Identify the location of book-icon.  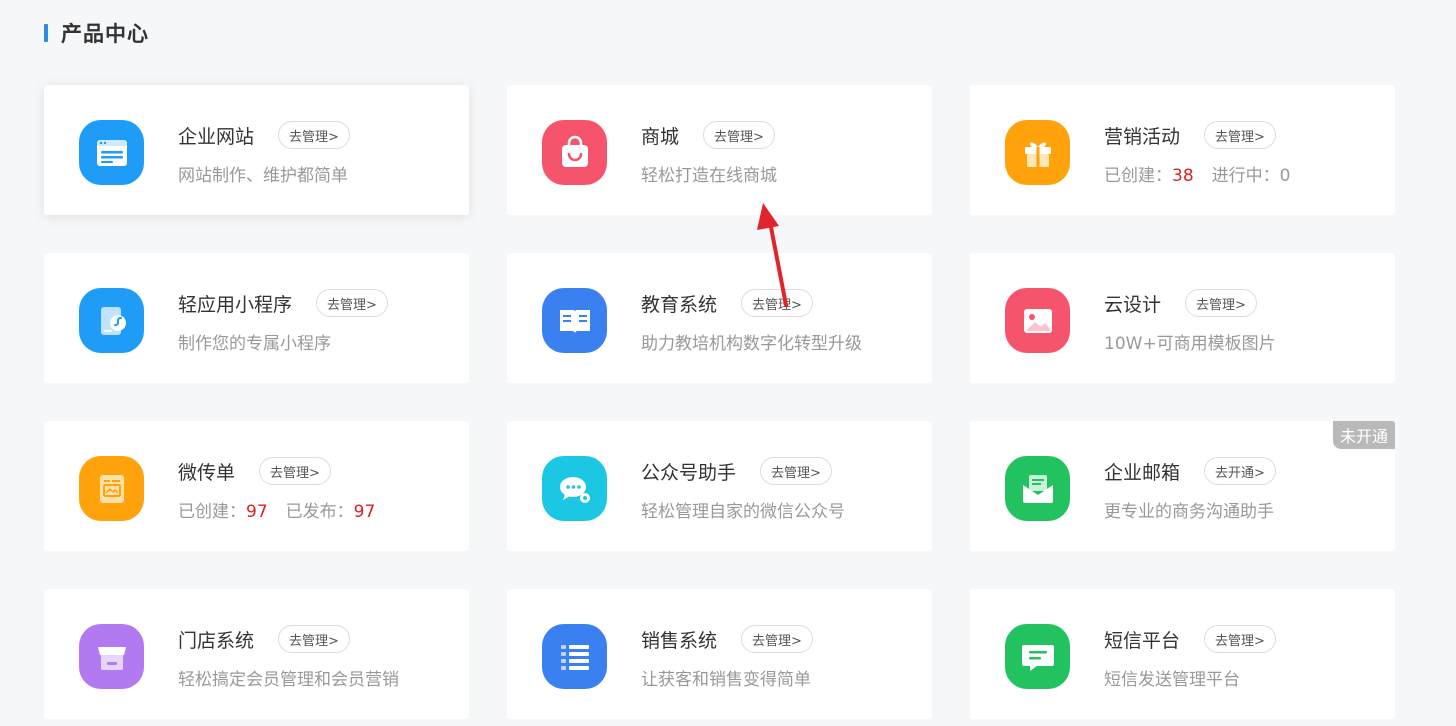
(574, 320).